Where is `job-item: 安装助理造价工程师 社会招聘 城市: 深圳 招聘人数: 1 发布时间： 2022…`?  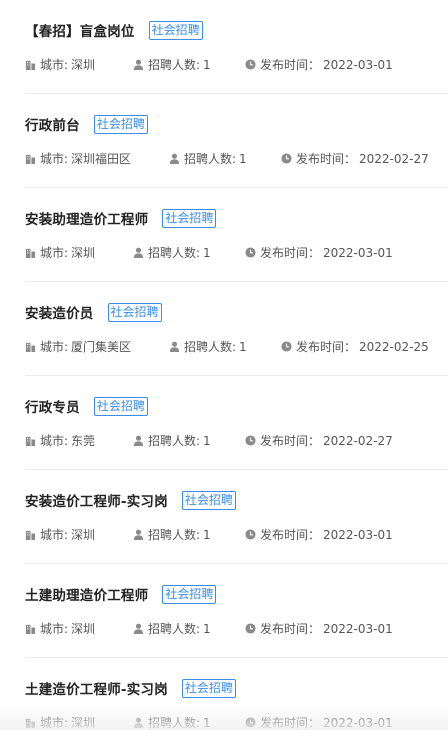 job-item: 安装助理造价工程师 社会招聘 城市: 深圳 招聘人数: 1 发布时间： 2022… is located at coordinates (236, 235).